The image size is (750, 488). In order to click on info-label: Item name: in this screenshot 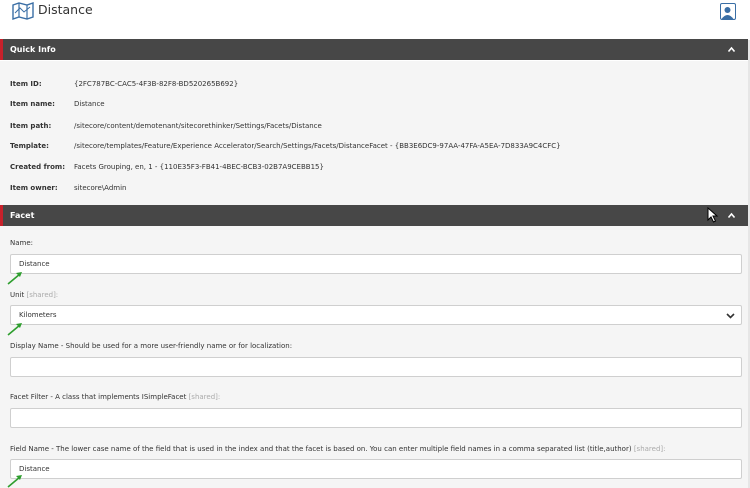, I will do `click(32, 104)`.